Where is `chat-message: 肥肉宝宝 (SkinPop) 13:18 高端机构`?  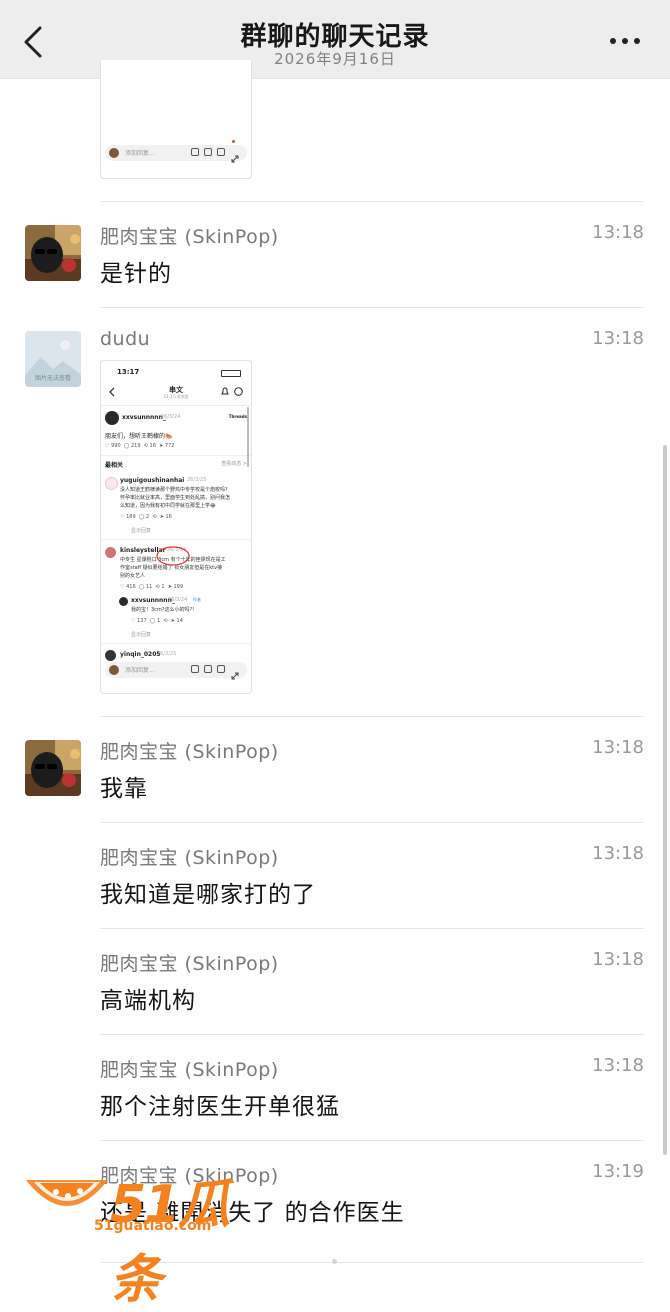 chat-message: 肥肉宝宝 (SkinPop) 13:18 高端机构 is located at coordinates (335, 989).